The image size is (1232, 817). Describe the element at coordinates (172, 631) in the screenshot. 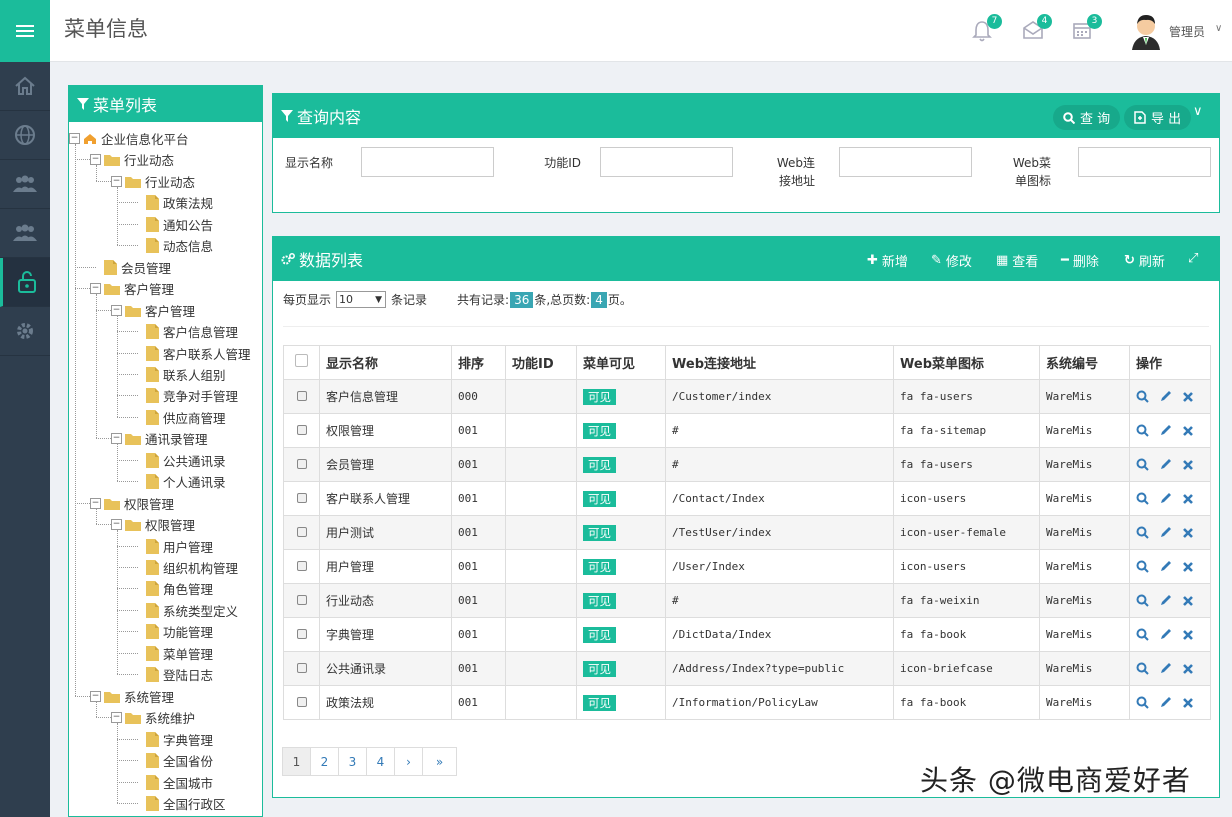

I see `tree-node: 功能管理` at that location.